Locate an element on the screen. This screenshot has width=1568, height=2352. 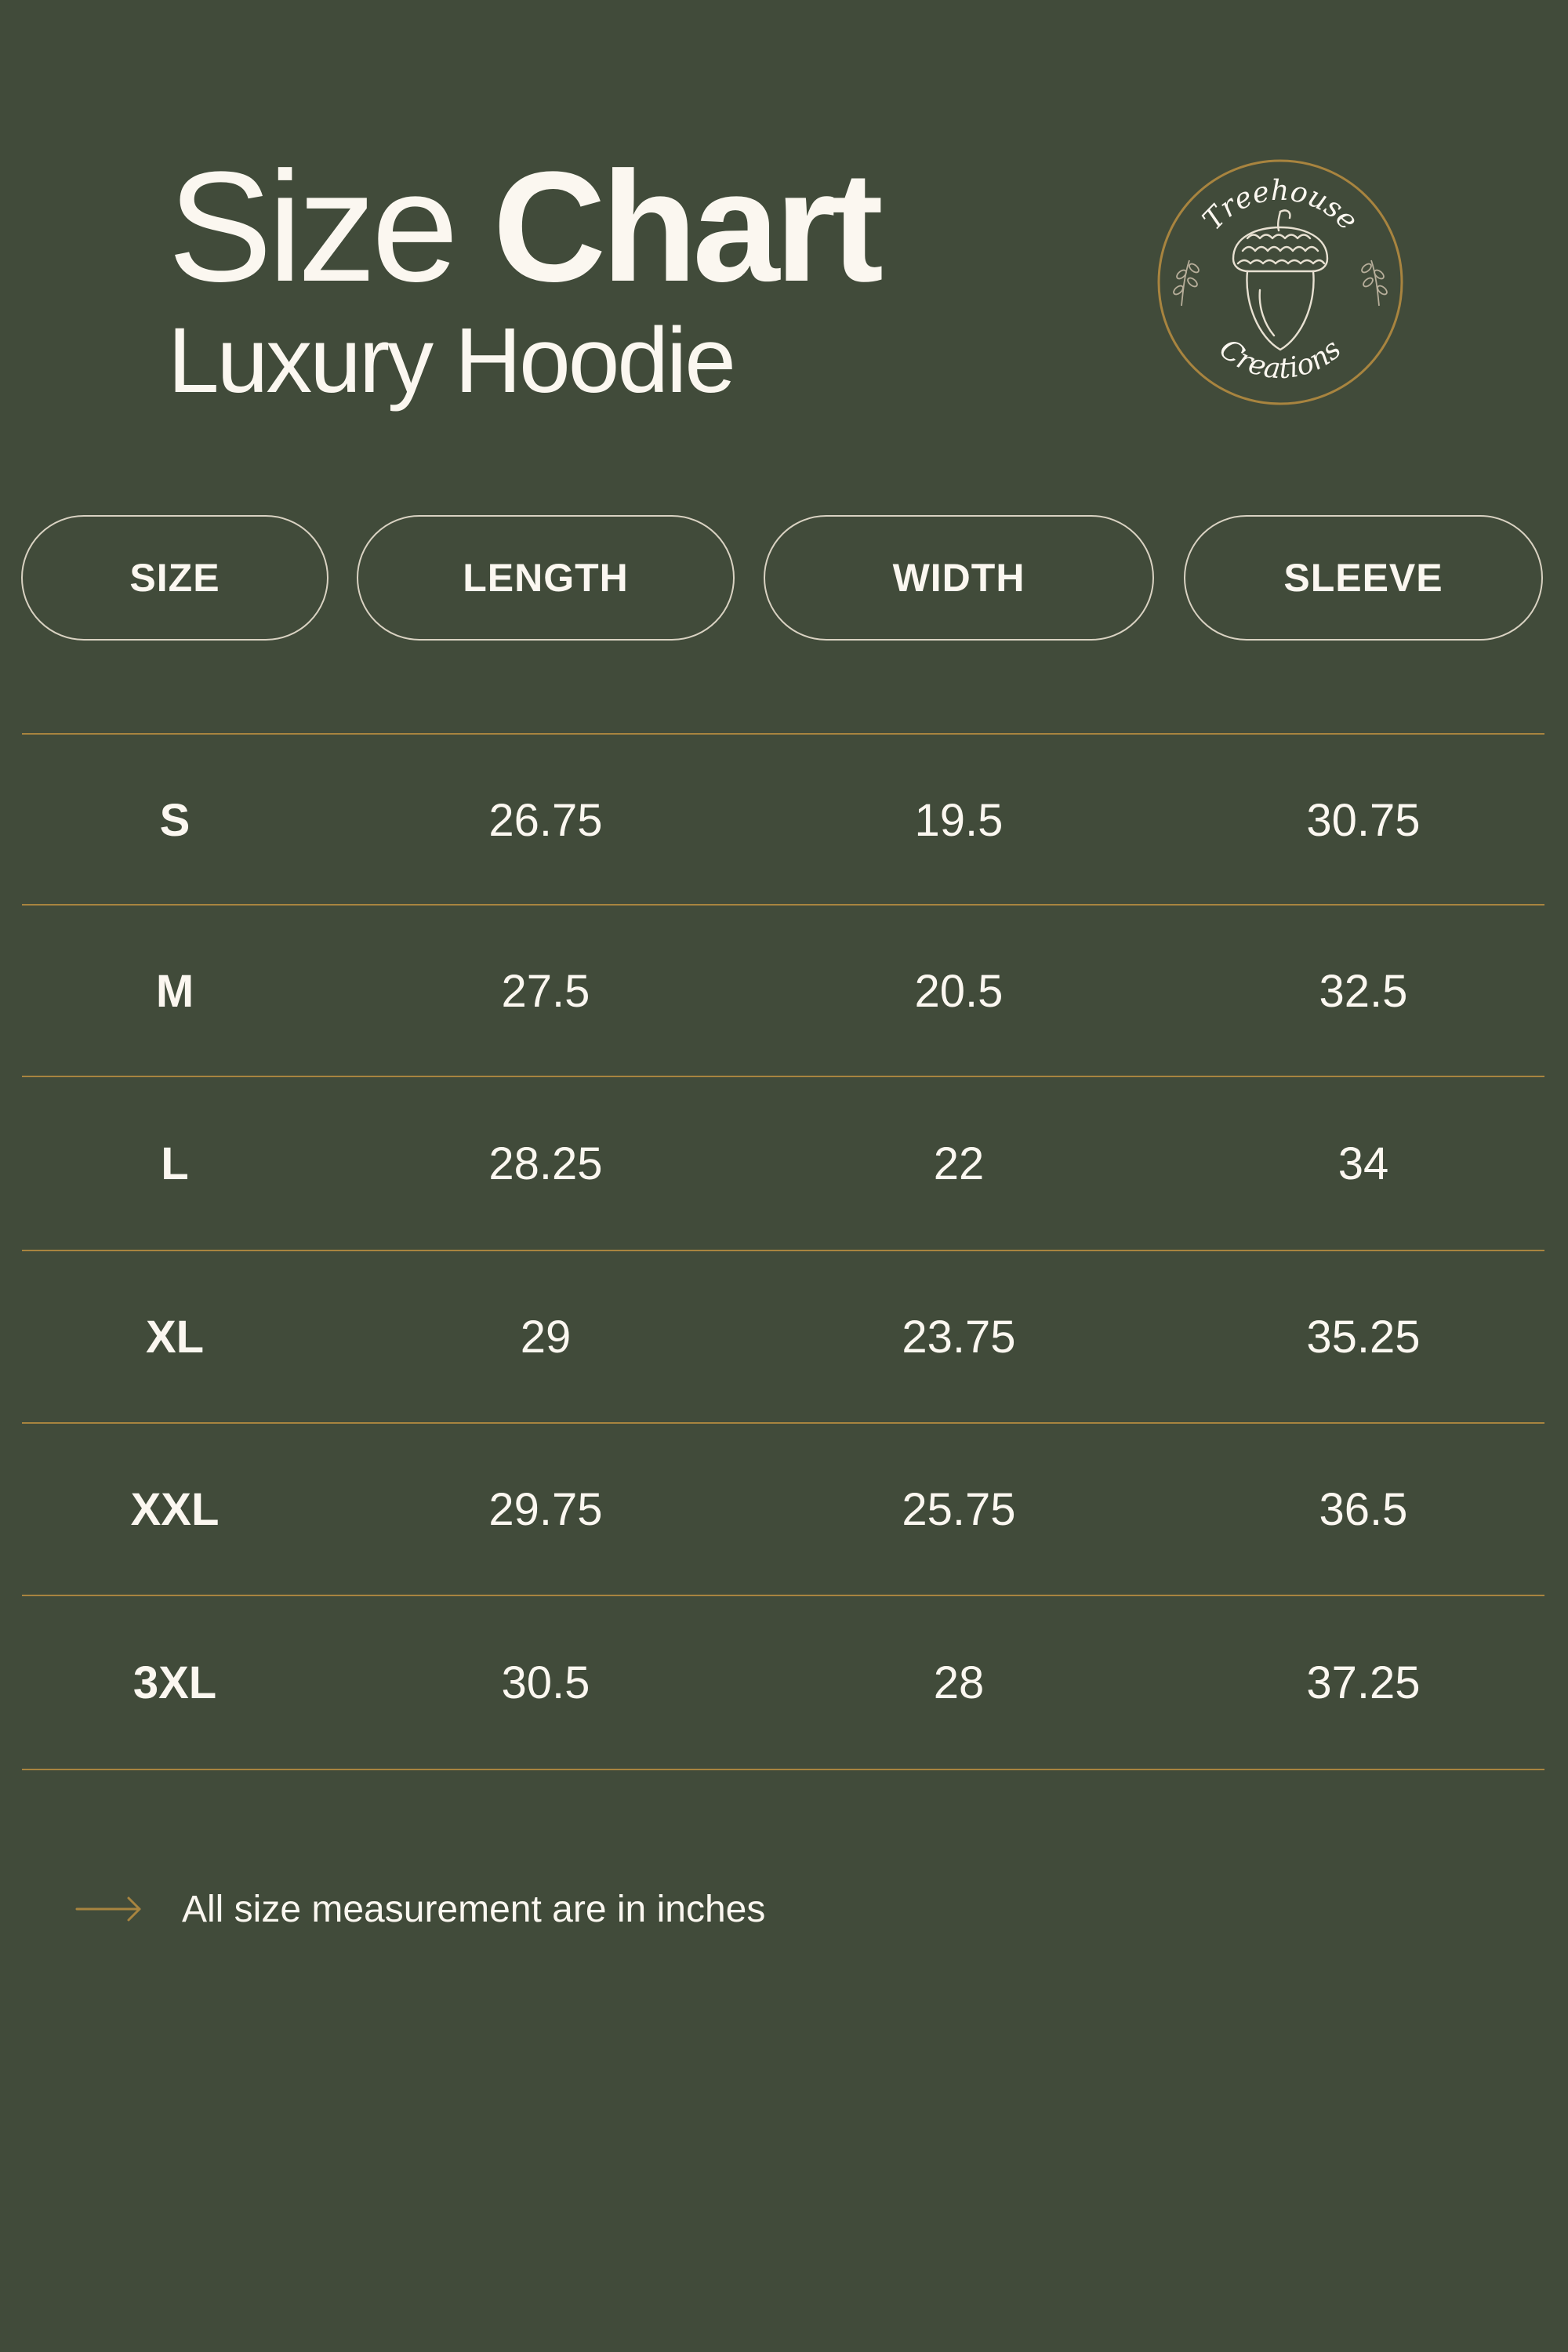
cell-sleeve: 37.25 is located at coordinates (1363, 1682).